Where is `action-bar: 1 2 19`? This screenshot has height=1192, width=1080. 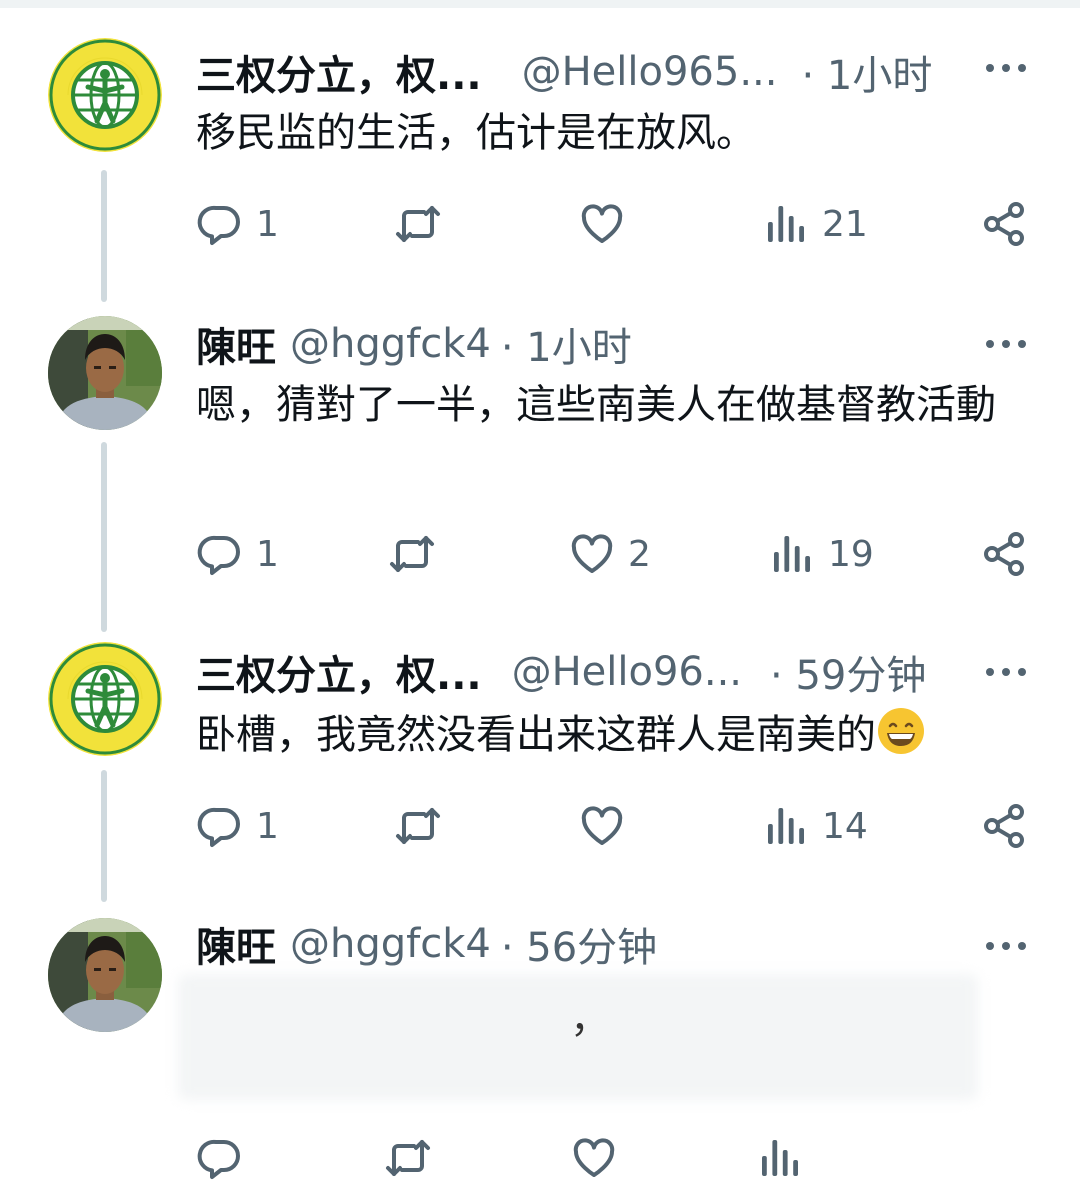
action-bar: 1 2 19 is located at coordinates (540, 554).